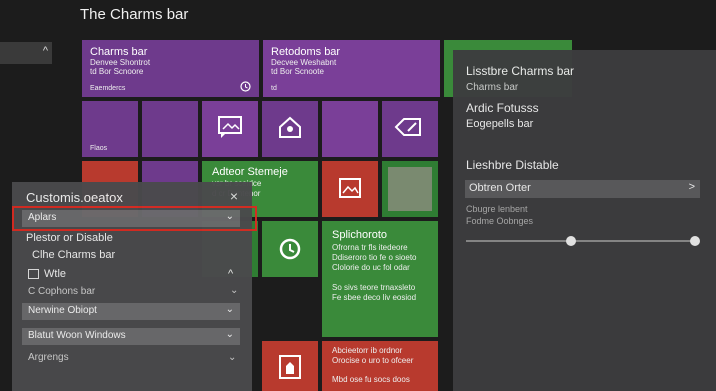 This screenshot has width=716, height=391. I want to click on chess-icon, so click(290, 367).